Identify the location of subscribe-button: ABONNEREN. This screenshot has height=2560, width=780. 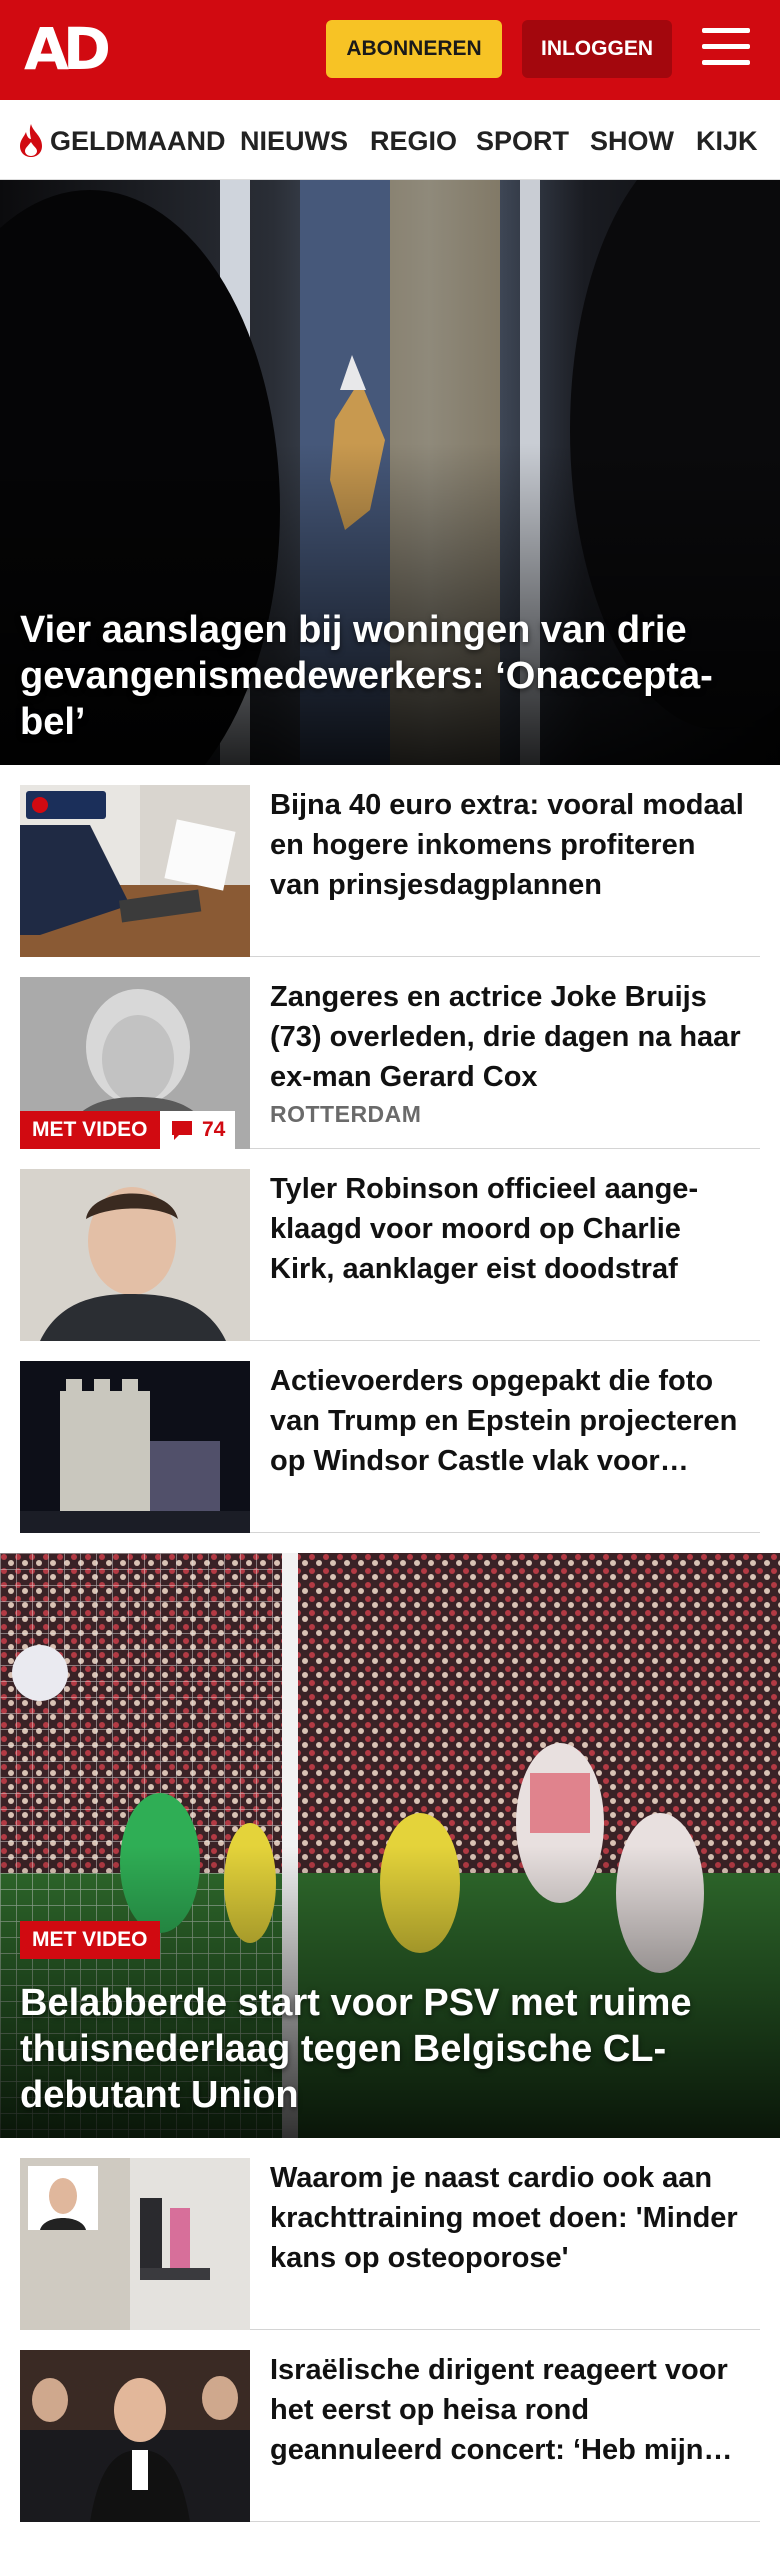
(414, 49).